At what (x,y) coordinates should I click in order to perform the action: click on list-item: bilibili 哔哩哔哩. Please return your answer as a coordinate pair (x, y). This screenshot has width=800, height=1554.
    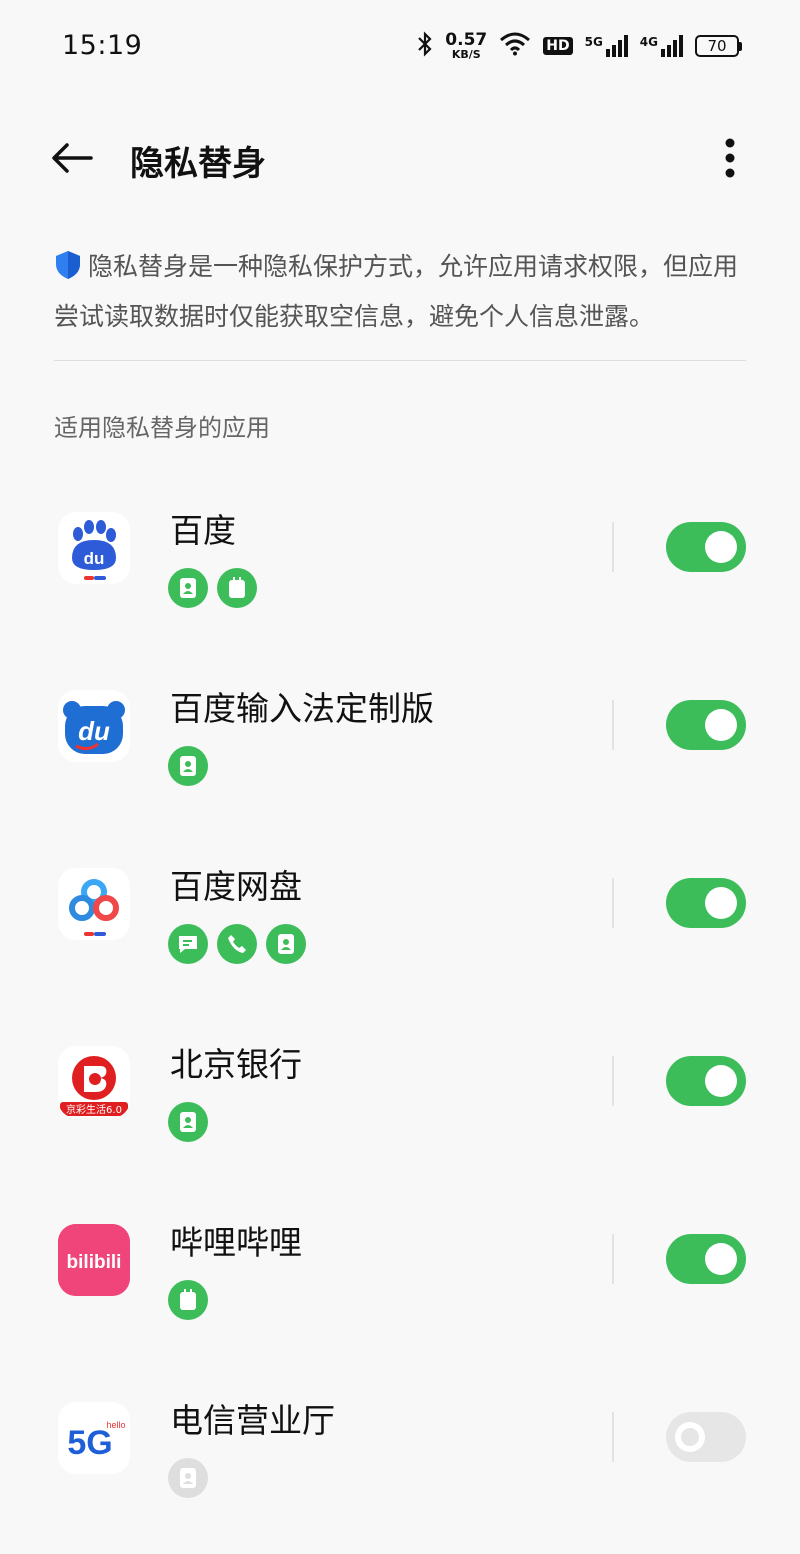
    Looking at the image, I should click on (400, 1261).